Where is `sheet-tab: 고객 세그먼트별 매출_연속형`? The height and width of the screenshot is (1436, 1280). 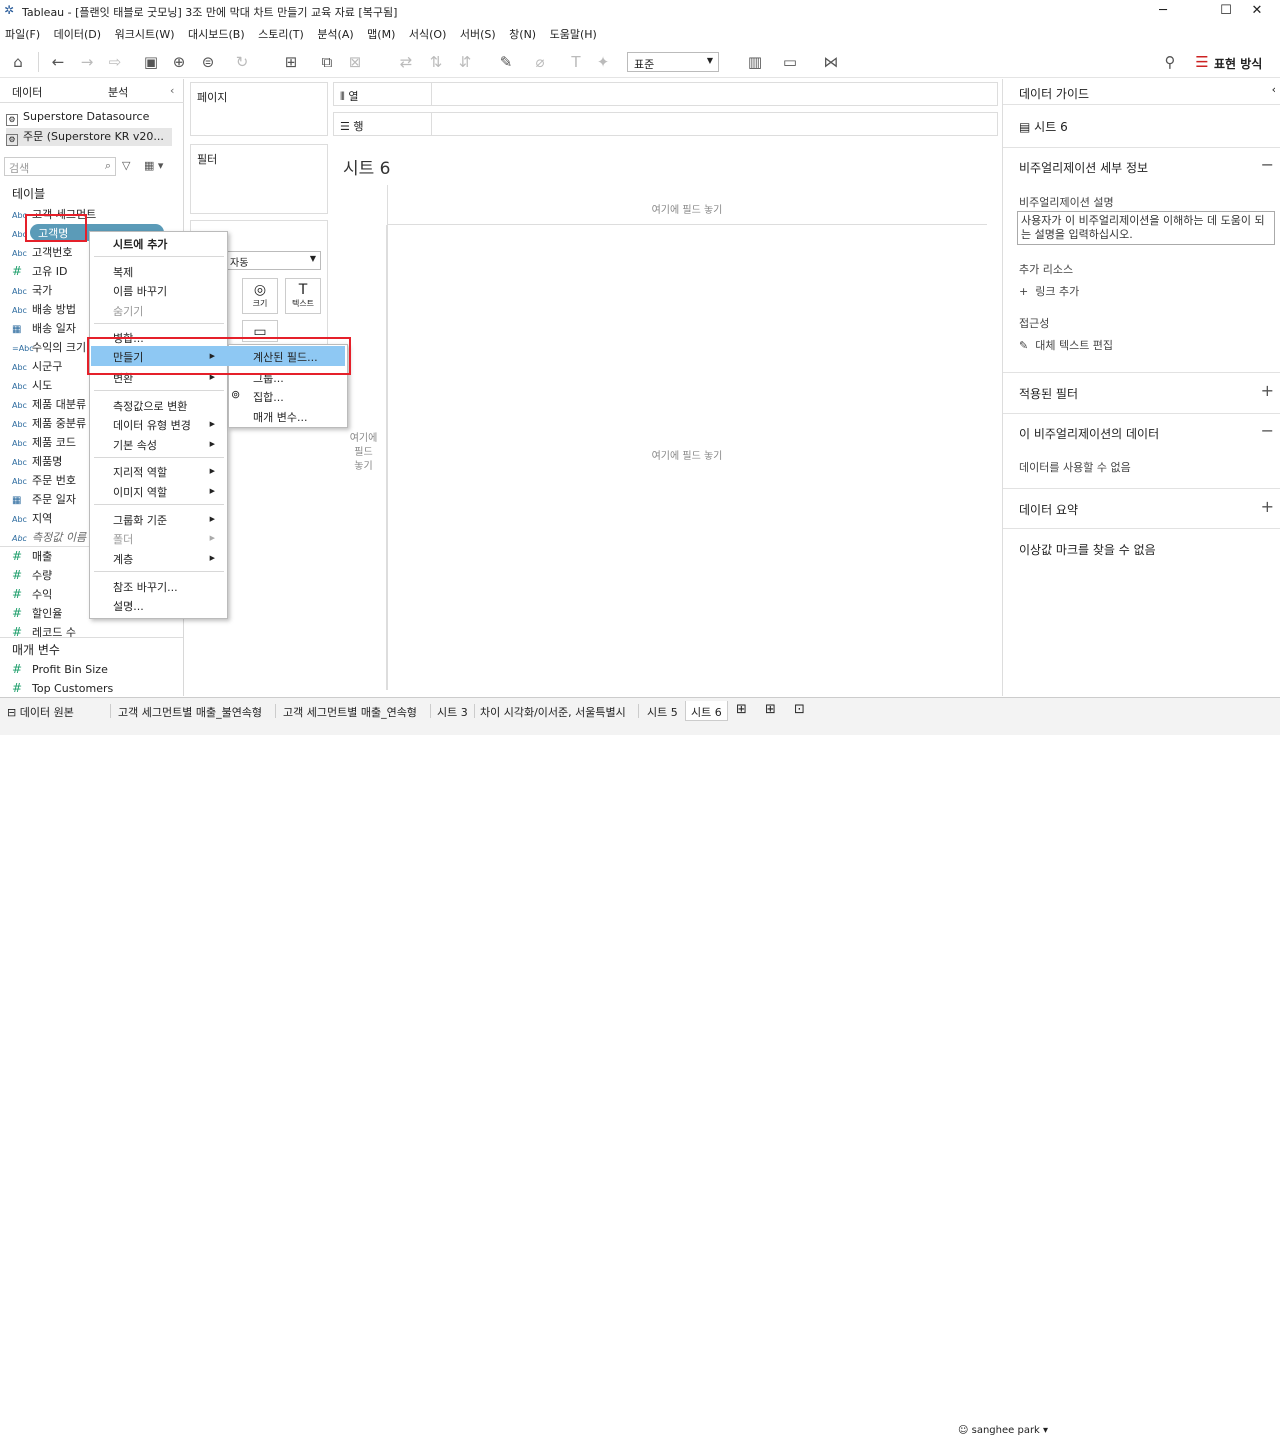
sheet-tab: 고객 세그먼트별 매출_연속형 is located at coordinates (350, 711).